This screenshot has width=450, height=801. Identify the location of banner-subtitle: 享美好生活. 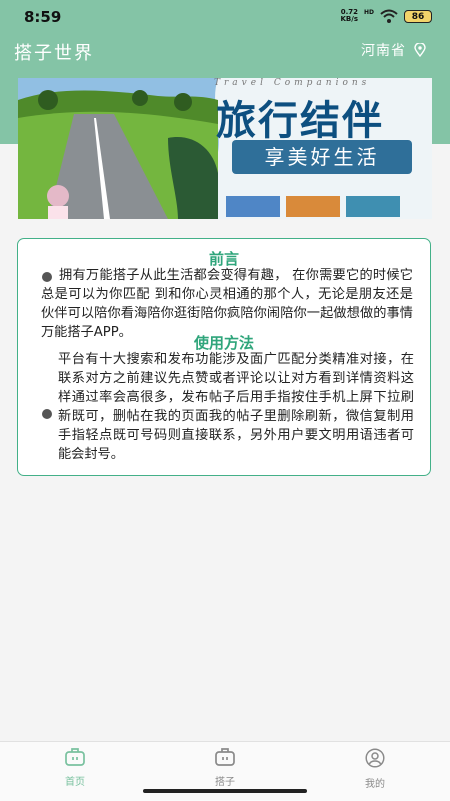
(322, 157).